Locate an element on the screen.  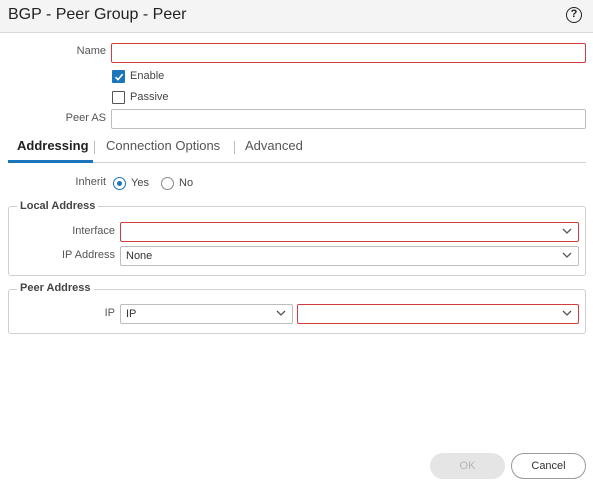
help-icon: ? is located at coordinates (574, 15).